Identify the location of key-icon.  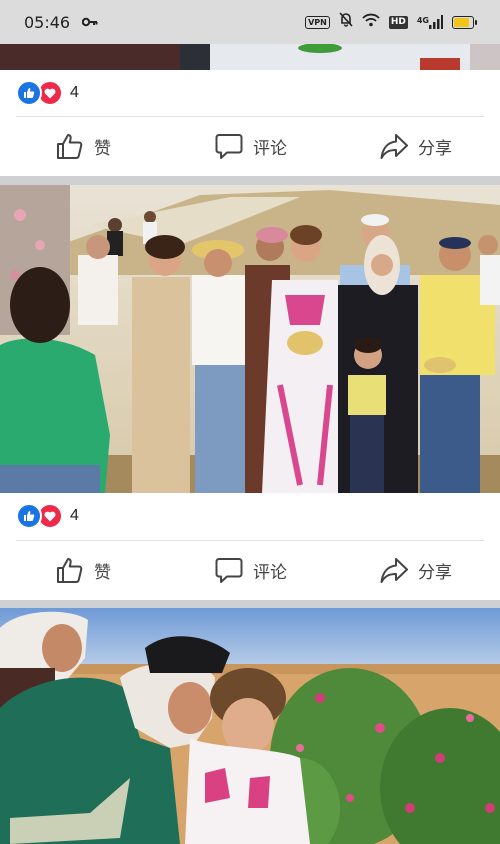
(89, 23).